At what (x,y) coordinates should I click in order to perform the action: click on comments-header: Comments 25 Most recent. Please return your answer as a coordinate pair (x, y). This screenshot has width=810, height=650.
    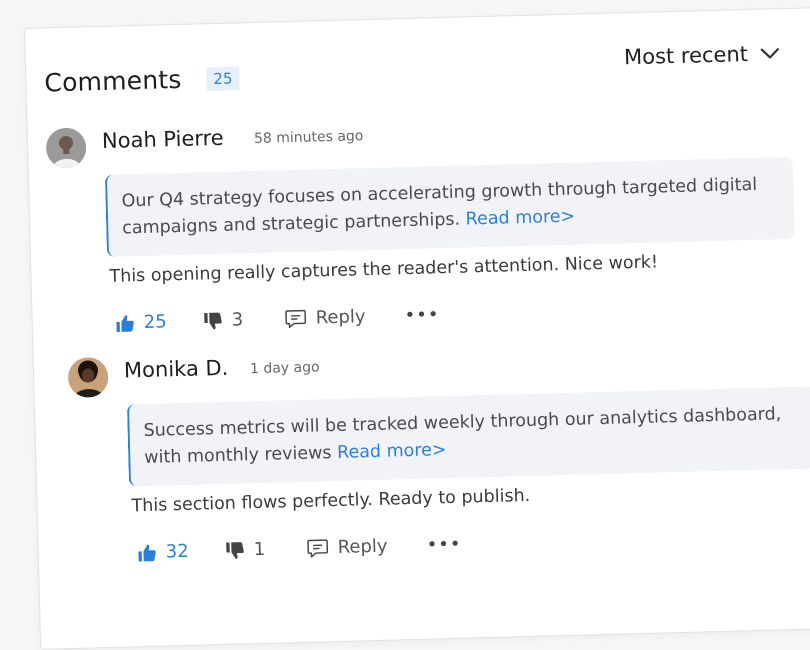
    Looking at the image, I should click on (417, 59).